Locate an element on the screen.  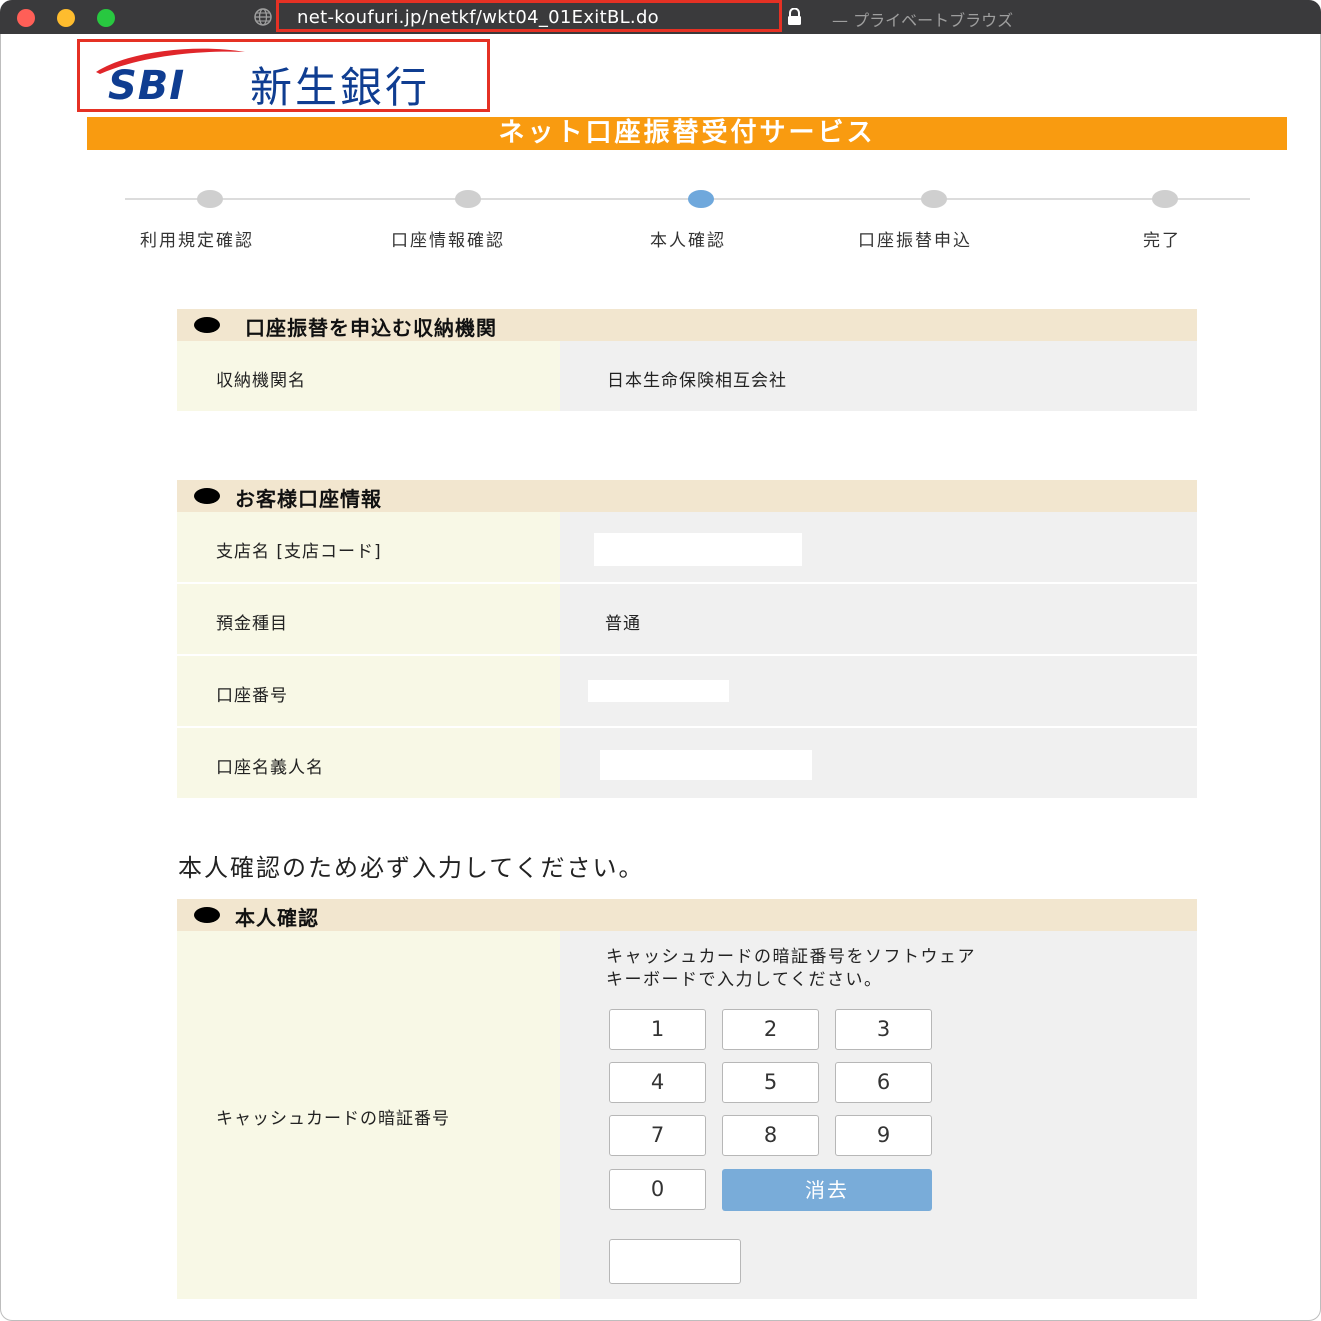
account-holder-value-cell is located at coordinates (878, 763).